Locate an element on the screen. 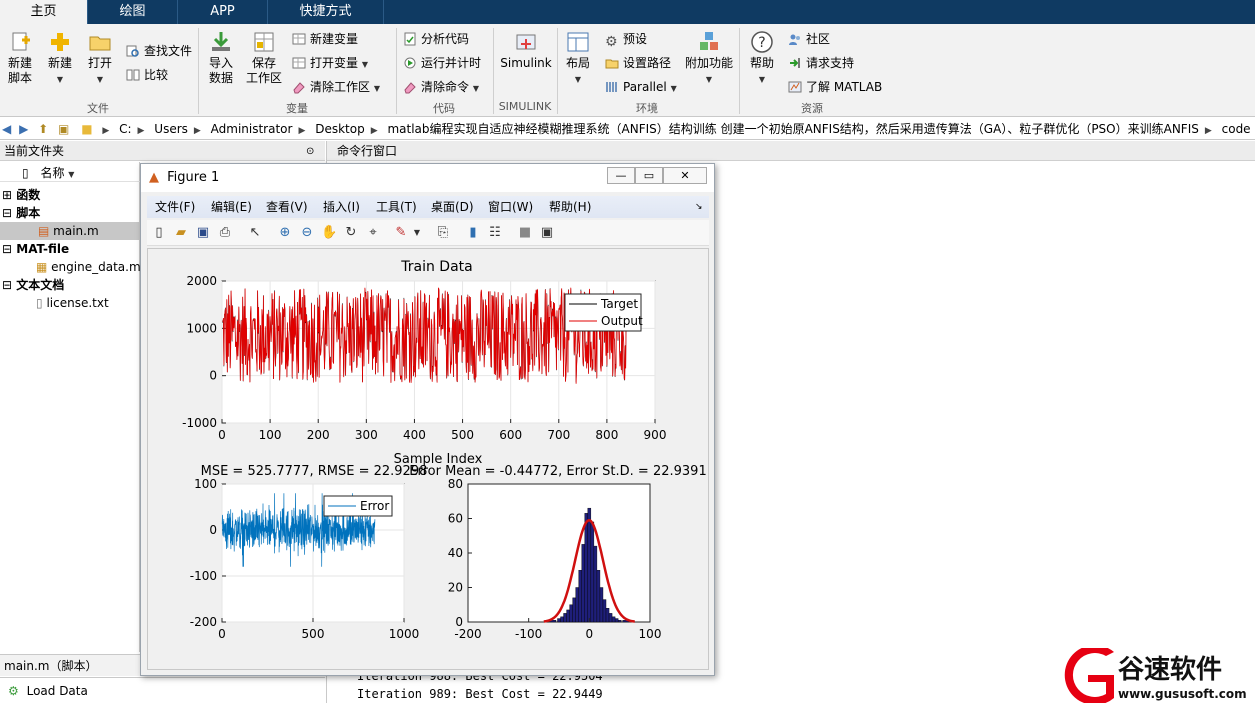 The image size is (1255, 706). colorbar-icon: ▮ is located at coordinates (473, 233).